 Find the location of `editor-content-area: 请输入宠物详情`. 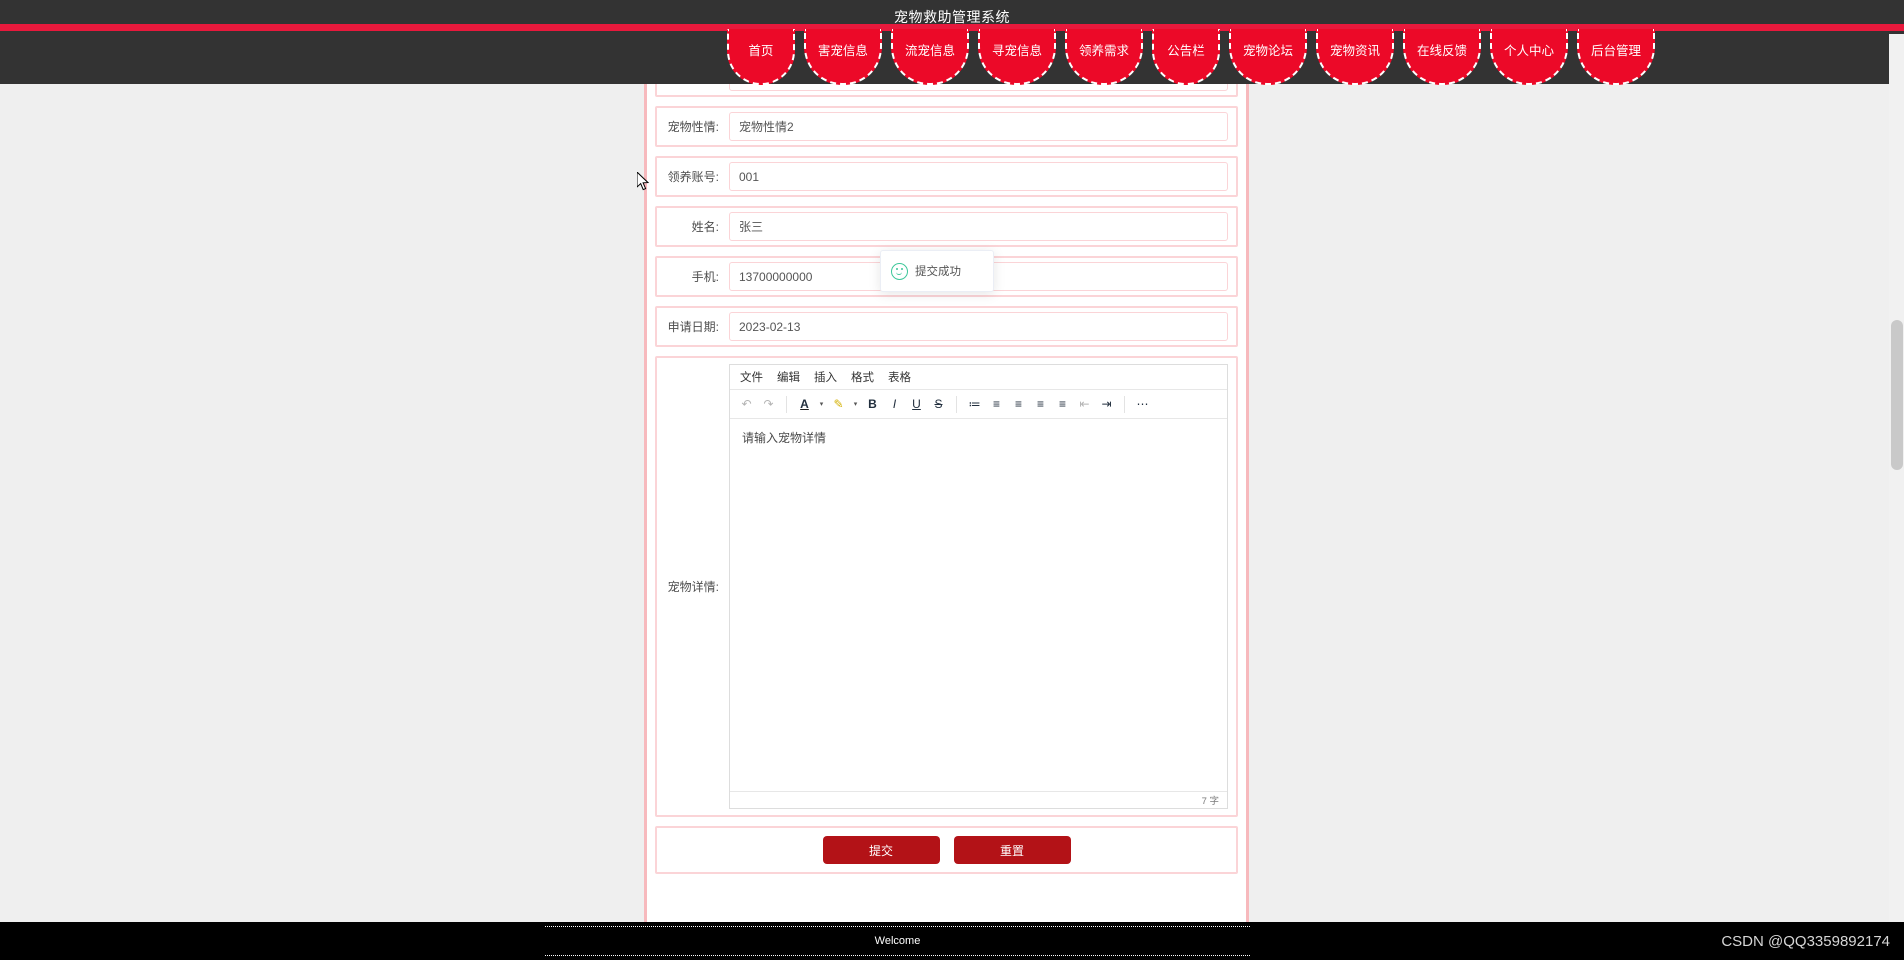

editor-content-area: 请输入宠物详情 is located at coordinates (978, 605).